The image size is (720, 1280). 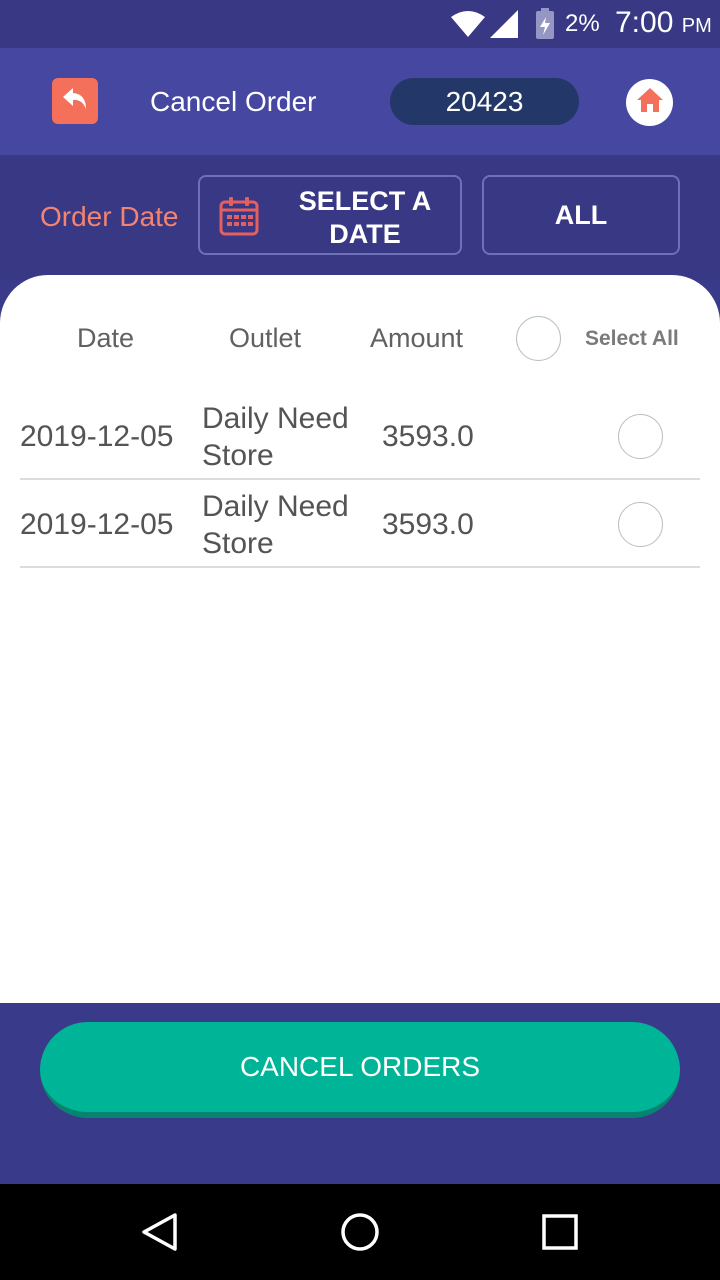 What do you see at coordinates (696, 26) in the screenshot?
I see `clock-ampm: PM` at bounding box center [696, 26].